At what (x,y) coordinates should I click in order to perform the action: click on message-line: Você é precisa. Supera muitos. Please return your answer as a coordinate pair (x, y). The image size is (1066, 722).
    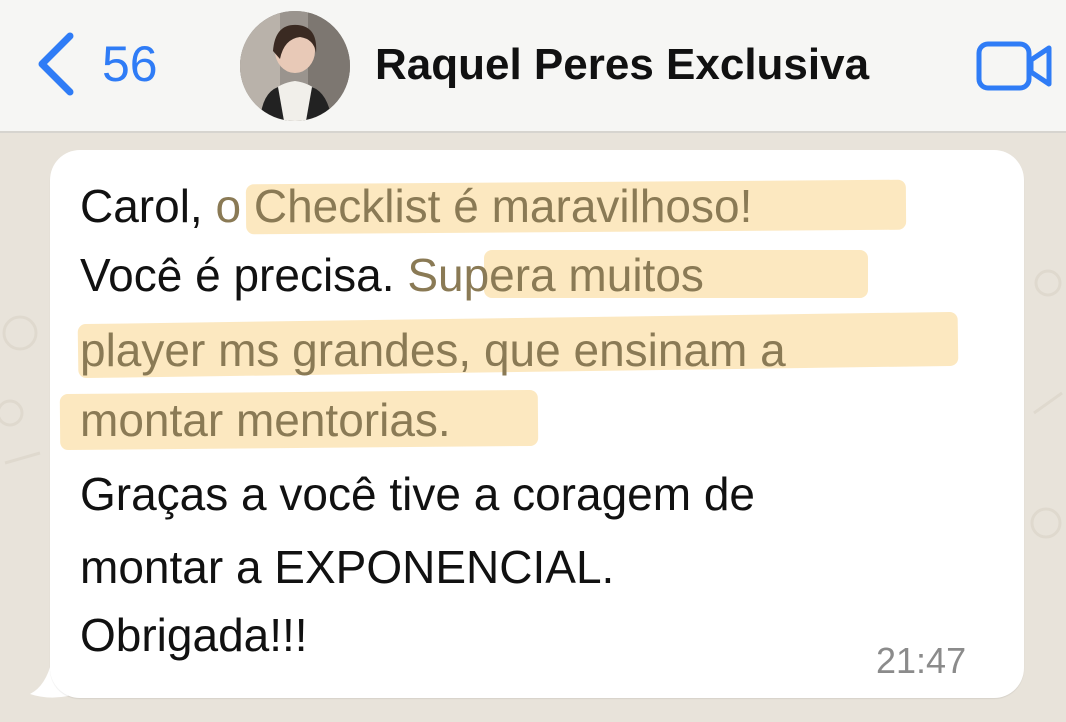
    Looking at the image, I should click on (392, 275).